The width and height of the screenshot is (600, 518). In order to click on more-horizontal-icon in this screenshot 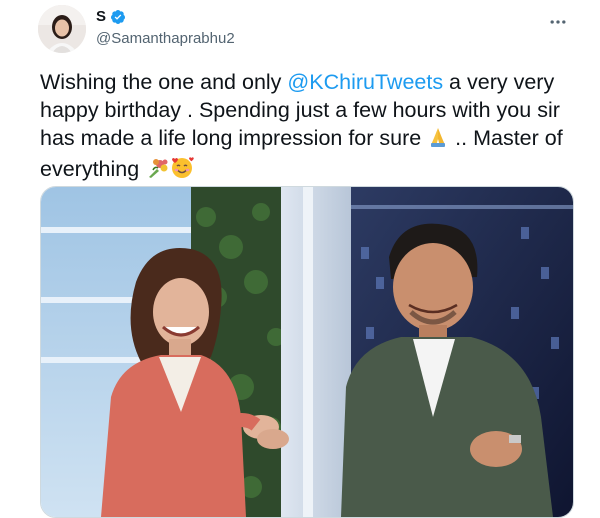, I will do `click(558, 22)`.